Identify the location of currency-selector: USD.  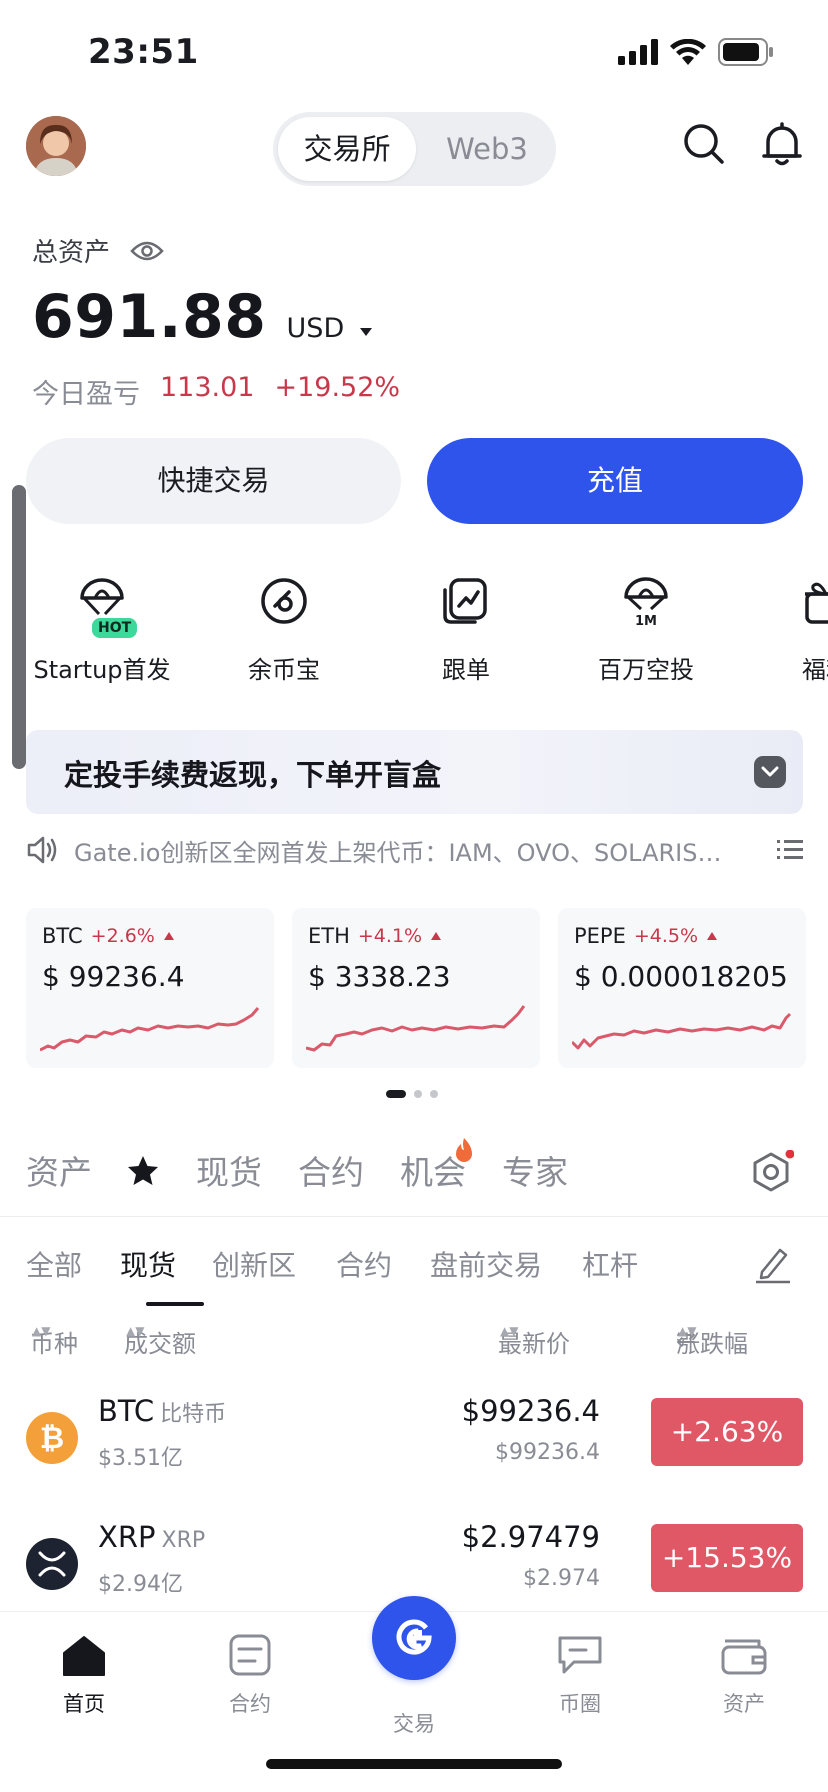
(330, 328).